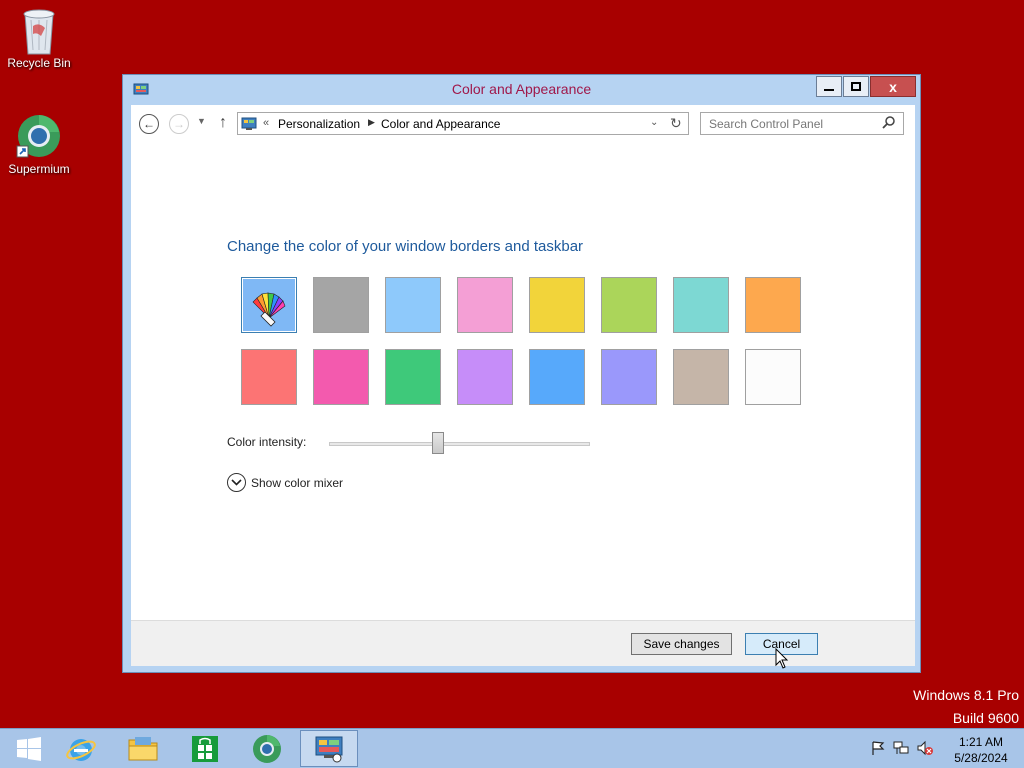 Image resolution: width=1024 pixels, height=768 pixels. I want to click on close-button: x, so click(893, 86).